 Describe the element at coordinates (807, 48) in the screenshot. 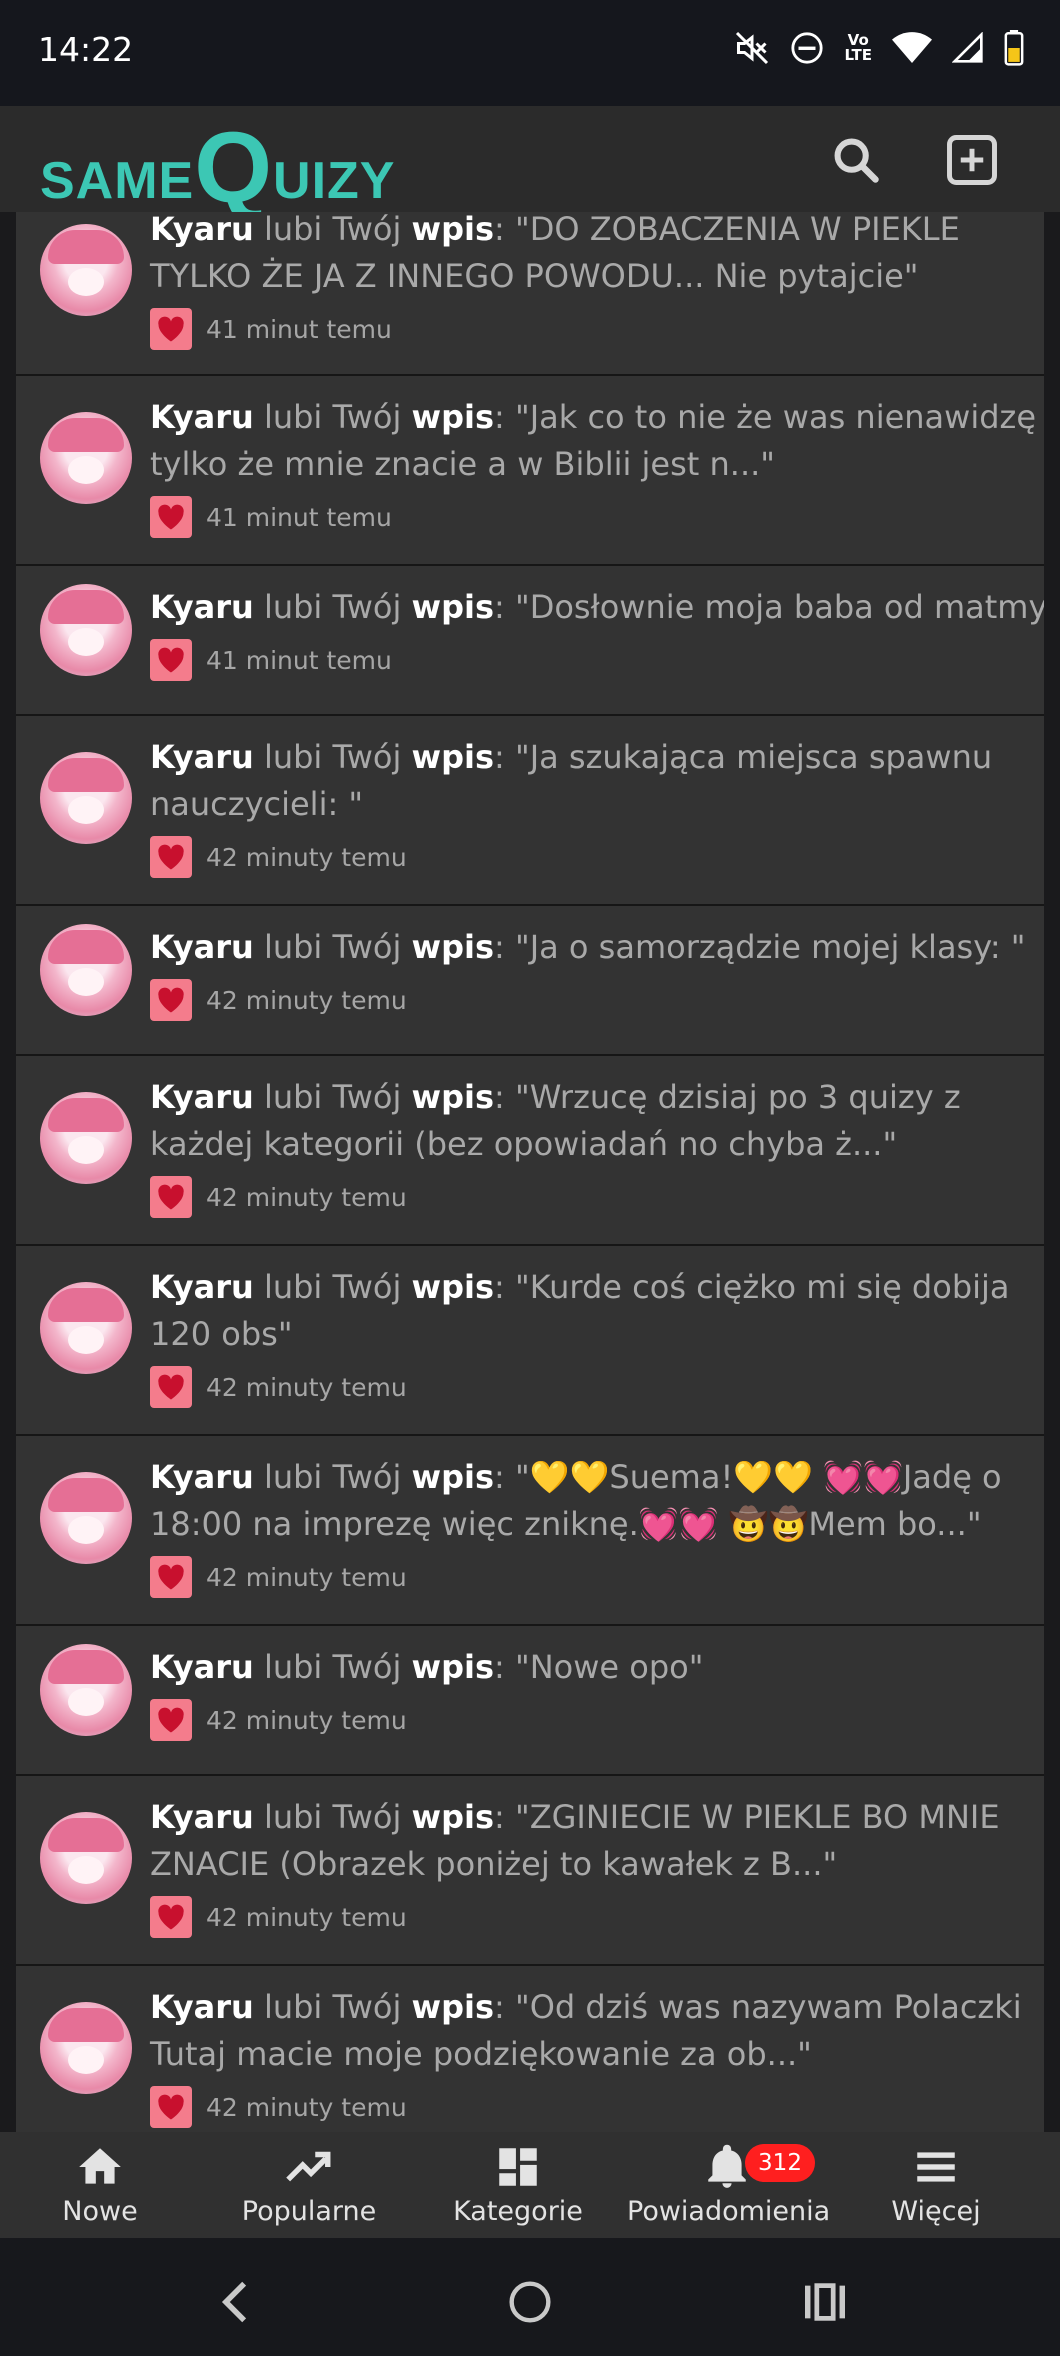

I see `do-not-disturb-icon` at that location.